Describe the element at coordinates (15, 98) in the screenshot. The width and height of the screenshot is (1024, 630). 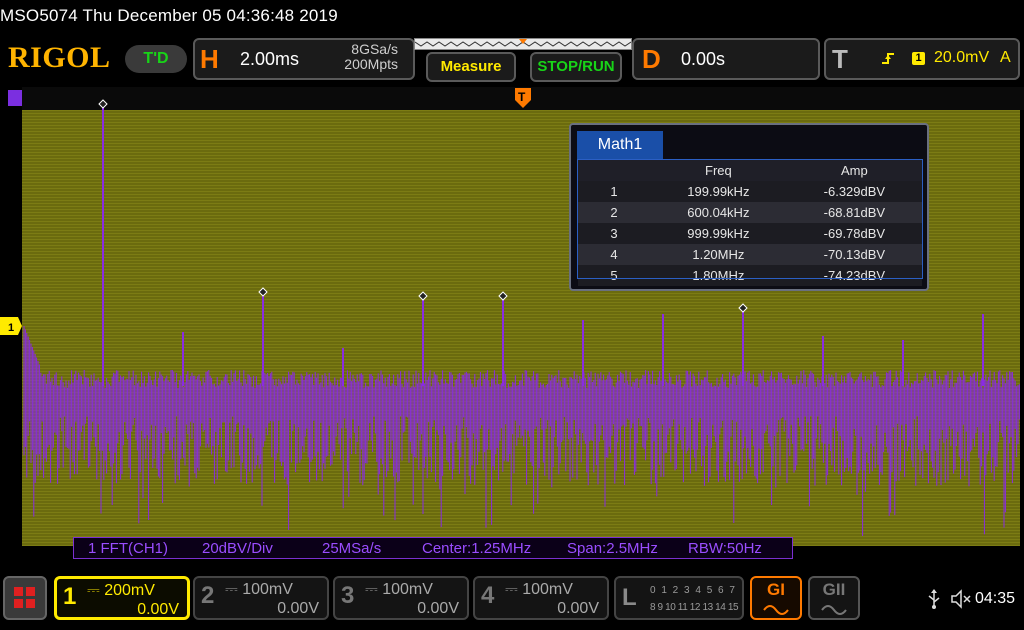
I see `math-channel-marker` at that location.